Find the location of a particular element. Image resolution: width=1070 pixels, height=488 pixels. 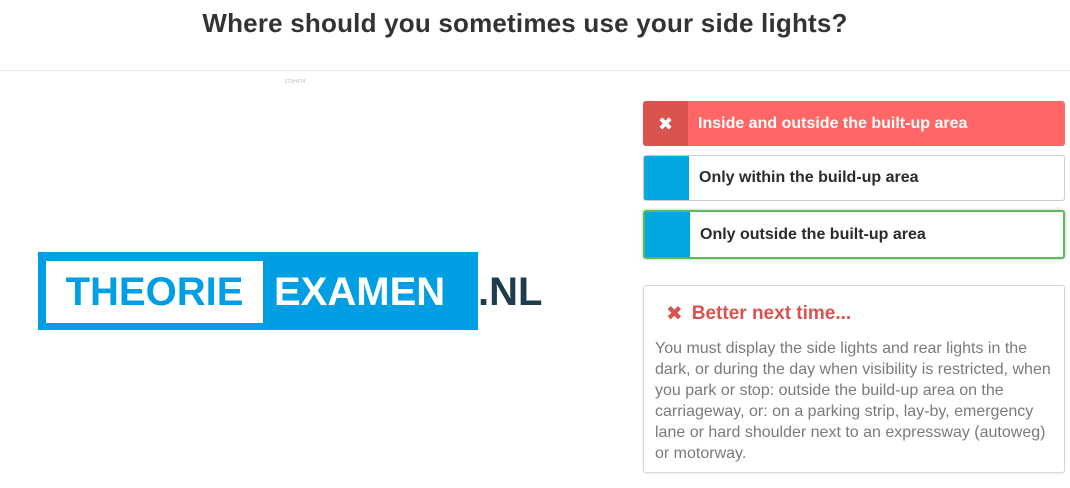

answer-option-3: Only outside the built-up area is located at coordinates (854, 234).